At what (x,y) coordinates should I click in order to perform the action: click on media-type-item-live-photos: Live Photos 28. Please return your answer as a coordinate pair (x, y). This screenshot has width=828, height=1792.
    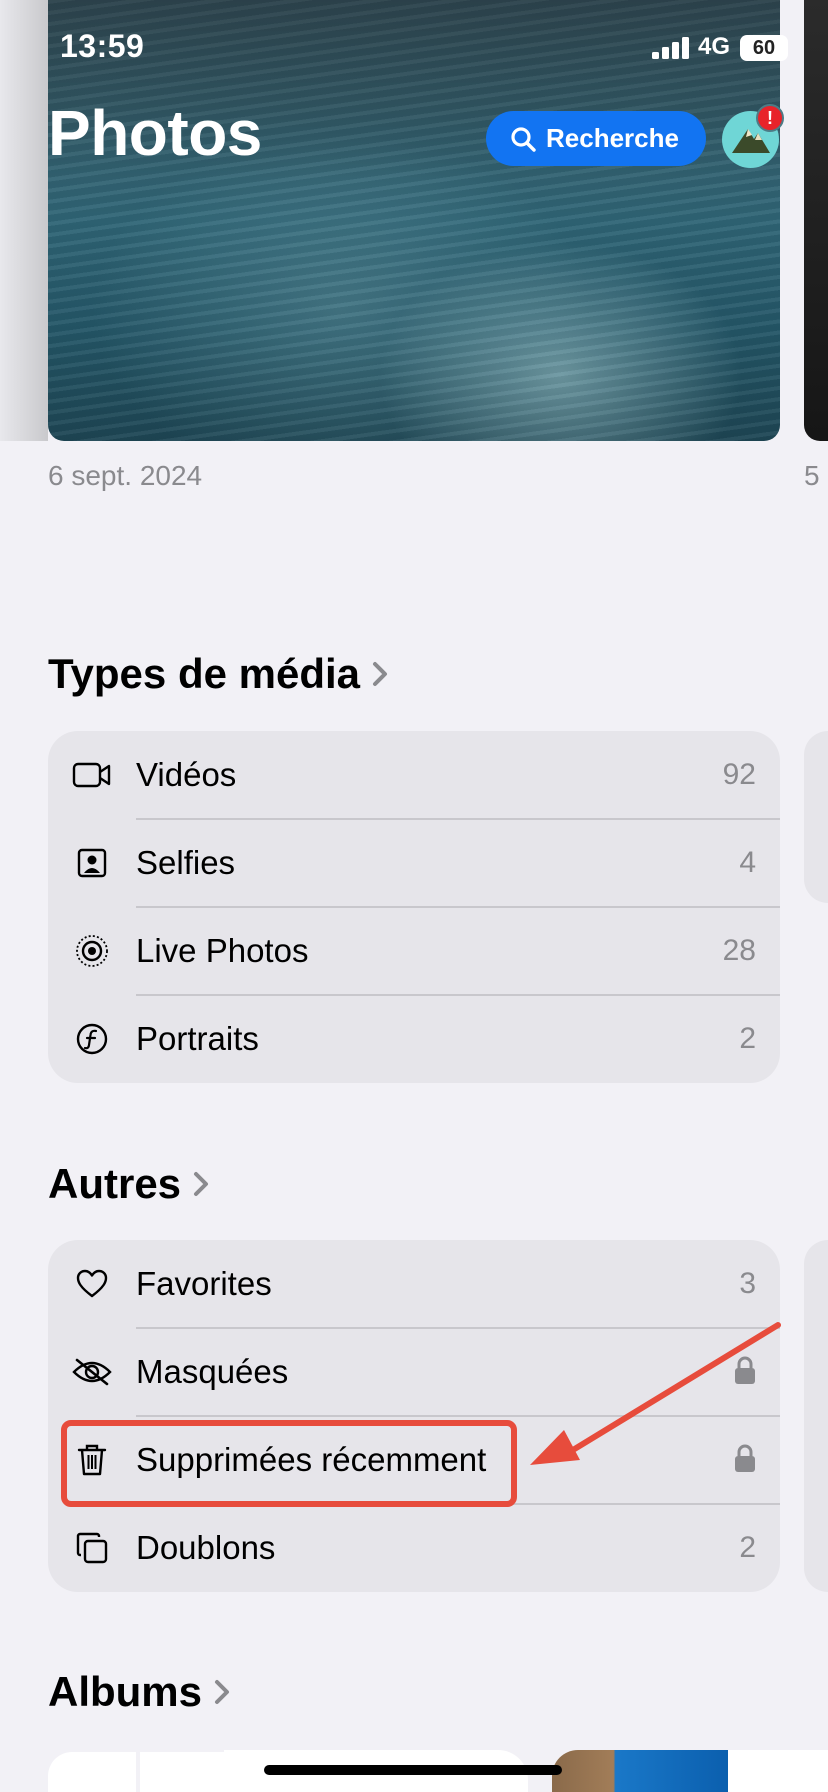
    Looking at the image, I should click on (414, 951).